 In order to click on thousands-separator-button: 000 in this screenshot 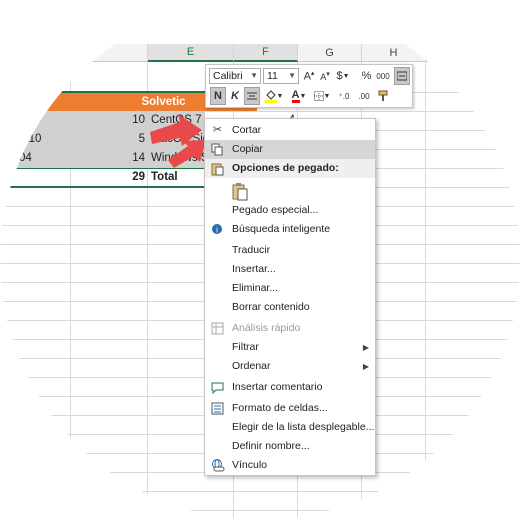, I will do `click(383, 76)`.